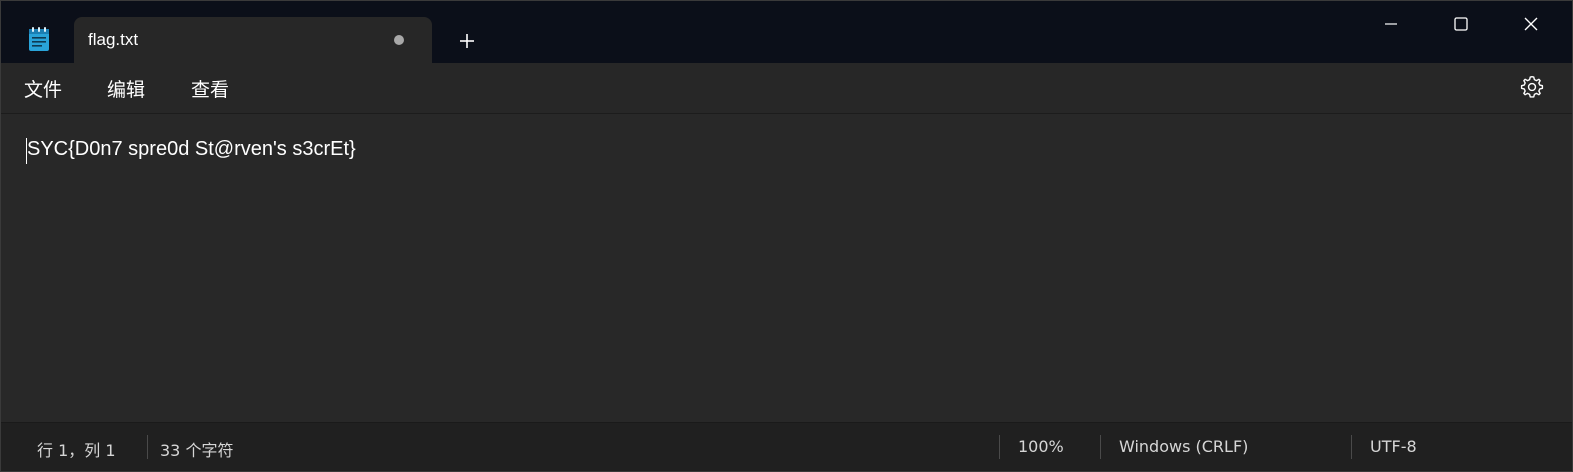  Describe the element at coordinates (786, 446) in the screenshot. I see `status-bar: 行 1，列 1 33 个字符 100% Windows (CRLF) UTF-8` at that location.